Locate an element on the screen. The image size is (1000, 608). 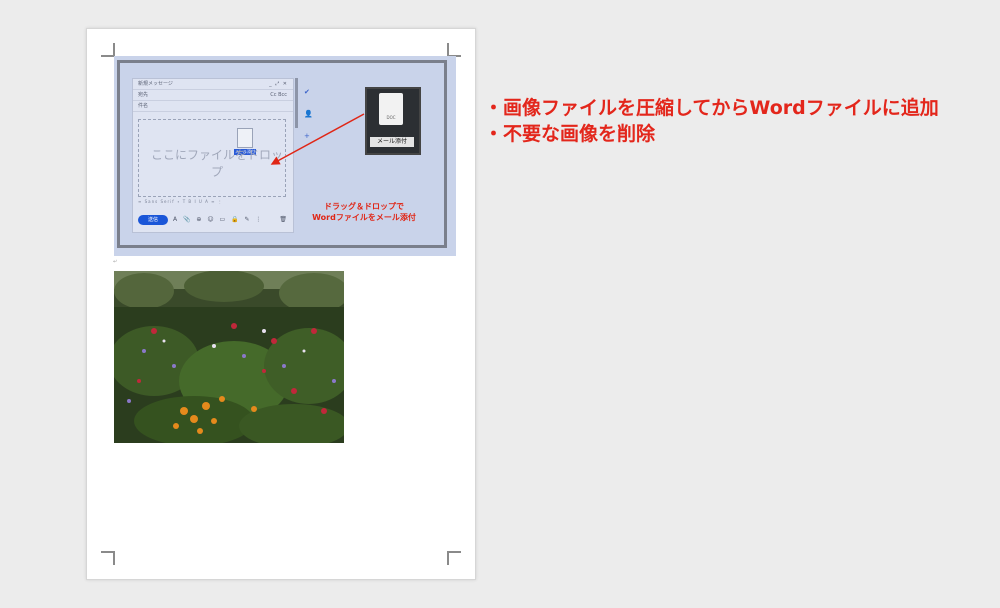
note-delete-images: ・不要な画像を削除 is located at coordinates (570, 134).